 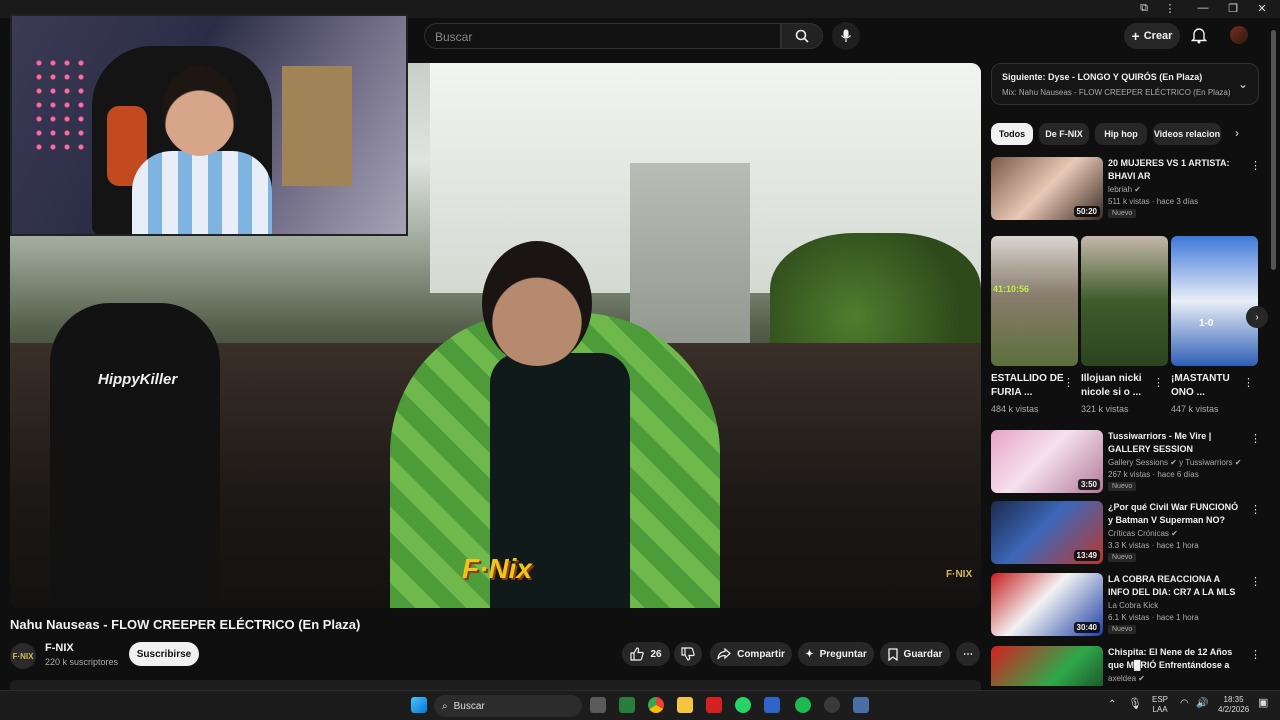 What do you see at coordinates (1184, 704) in the screenshot?
I see `wifi-icon: ◠` at bounding box center [1184, 704].